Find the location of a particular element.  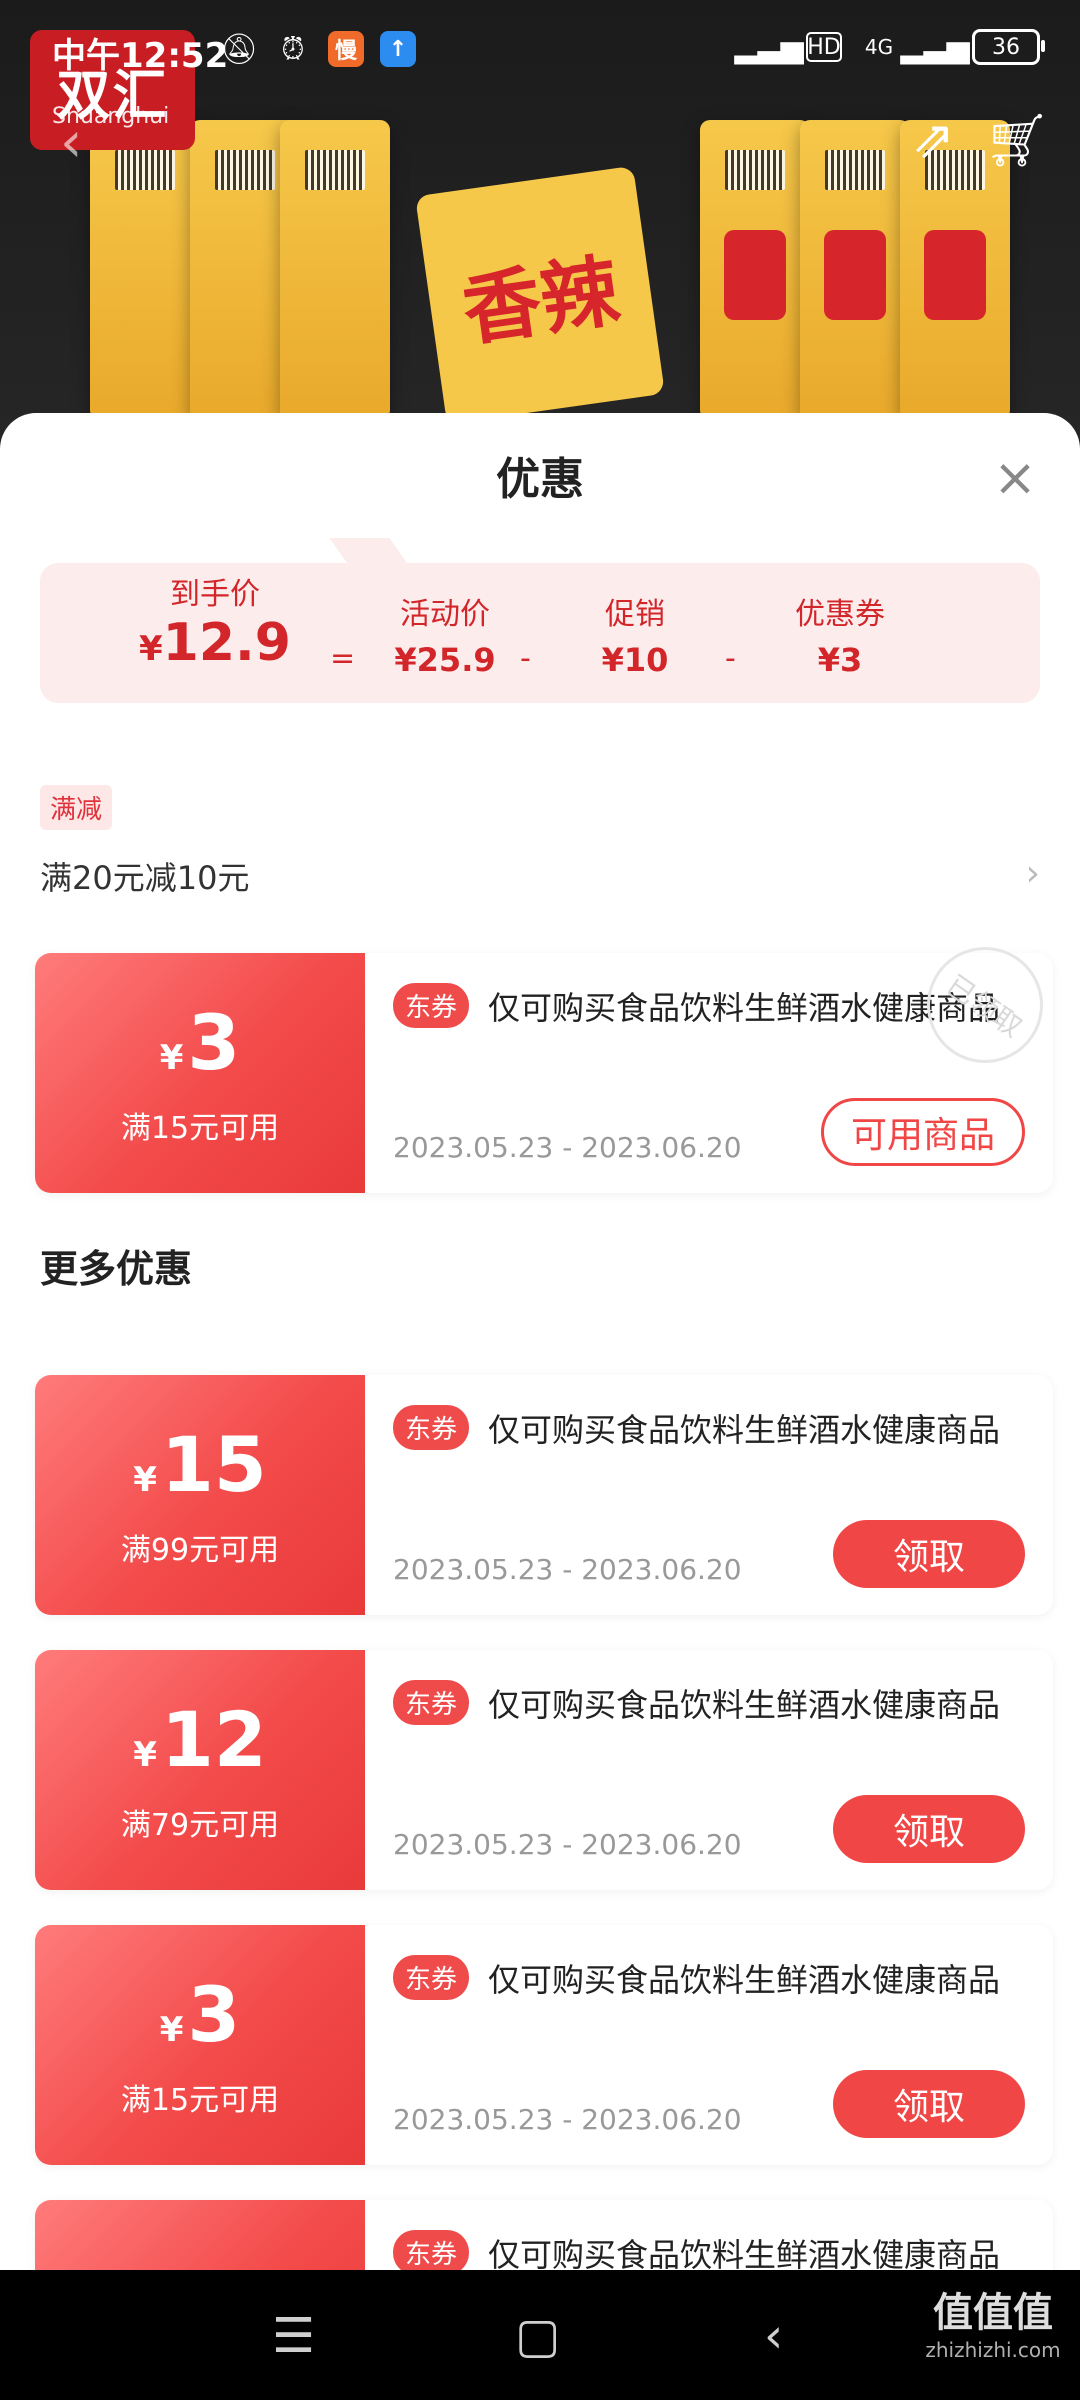

coupon-label: 优惠券 is located at coordinates (840, 614).